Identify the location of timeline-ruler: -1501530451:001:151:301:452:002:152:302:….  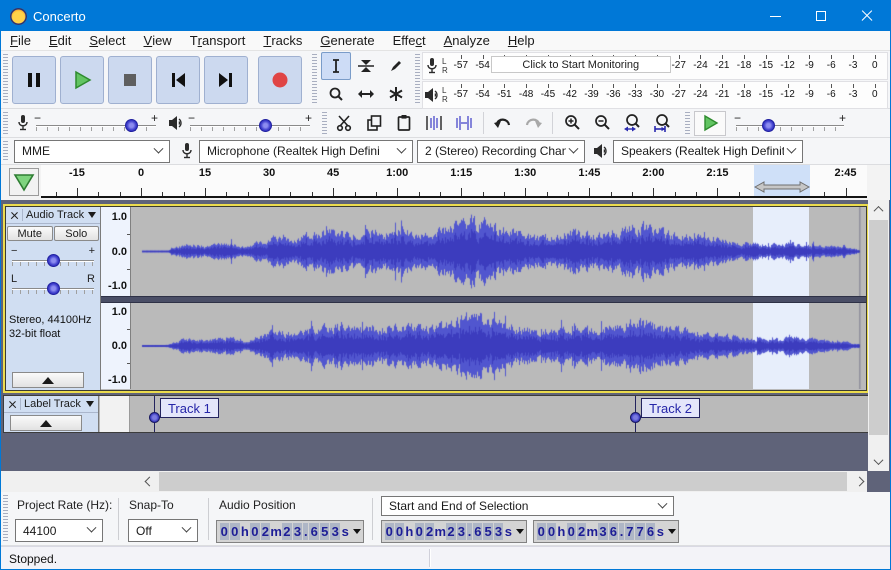
(454, 181).